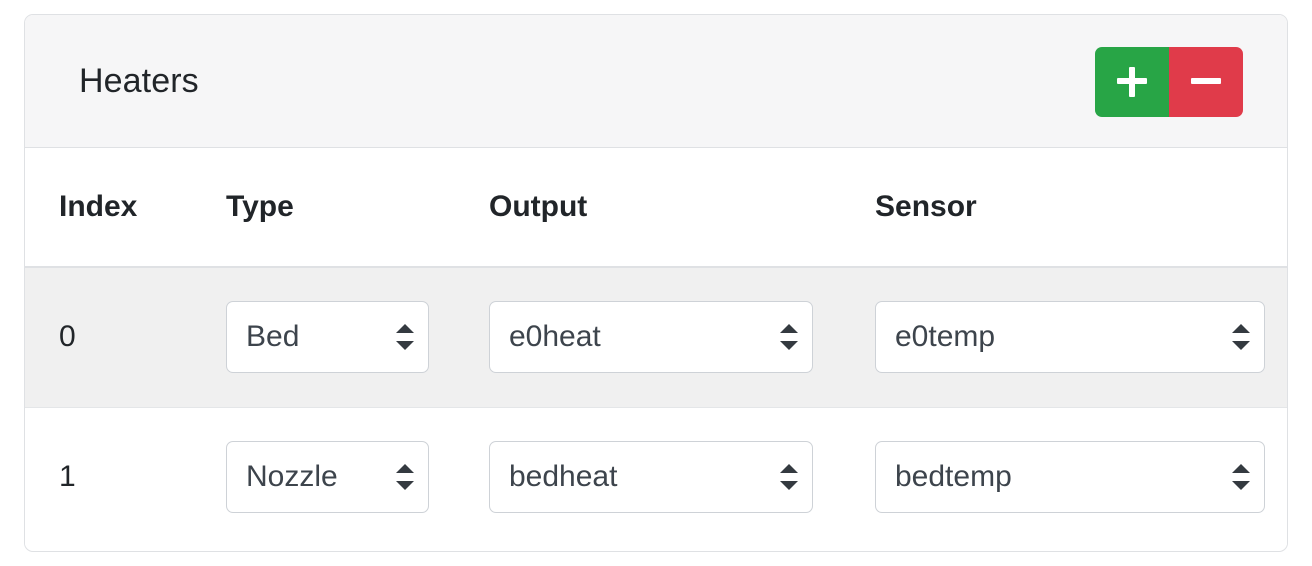 Image resolution: width=1312 pixels, height=566 pixels. Describe the element at coordinates (273, 337) in the screenshot. I see `heater-type-value-0: Bed` at that location.